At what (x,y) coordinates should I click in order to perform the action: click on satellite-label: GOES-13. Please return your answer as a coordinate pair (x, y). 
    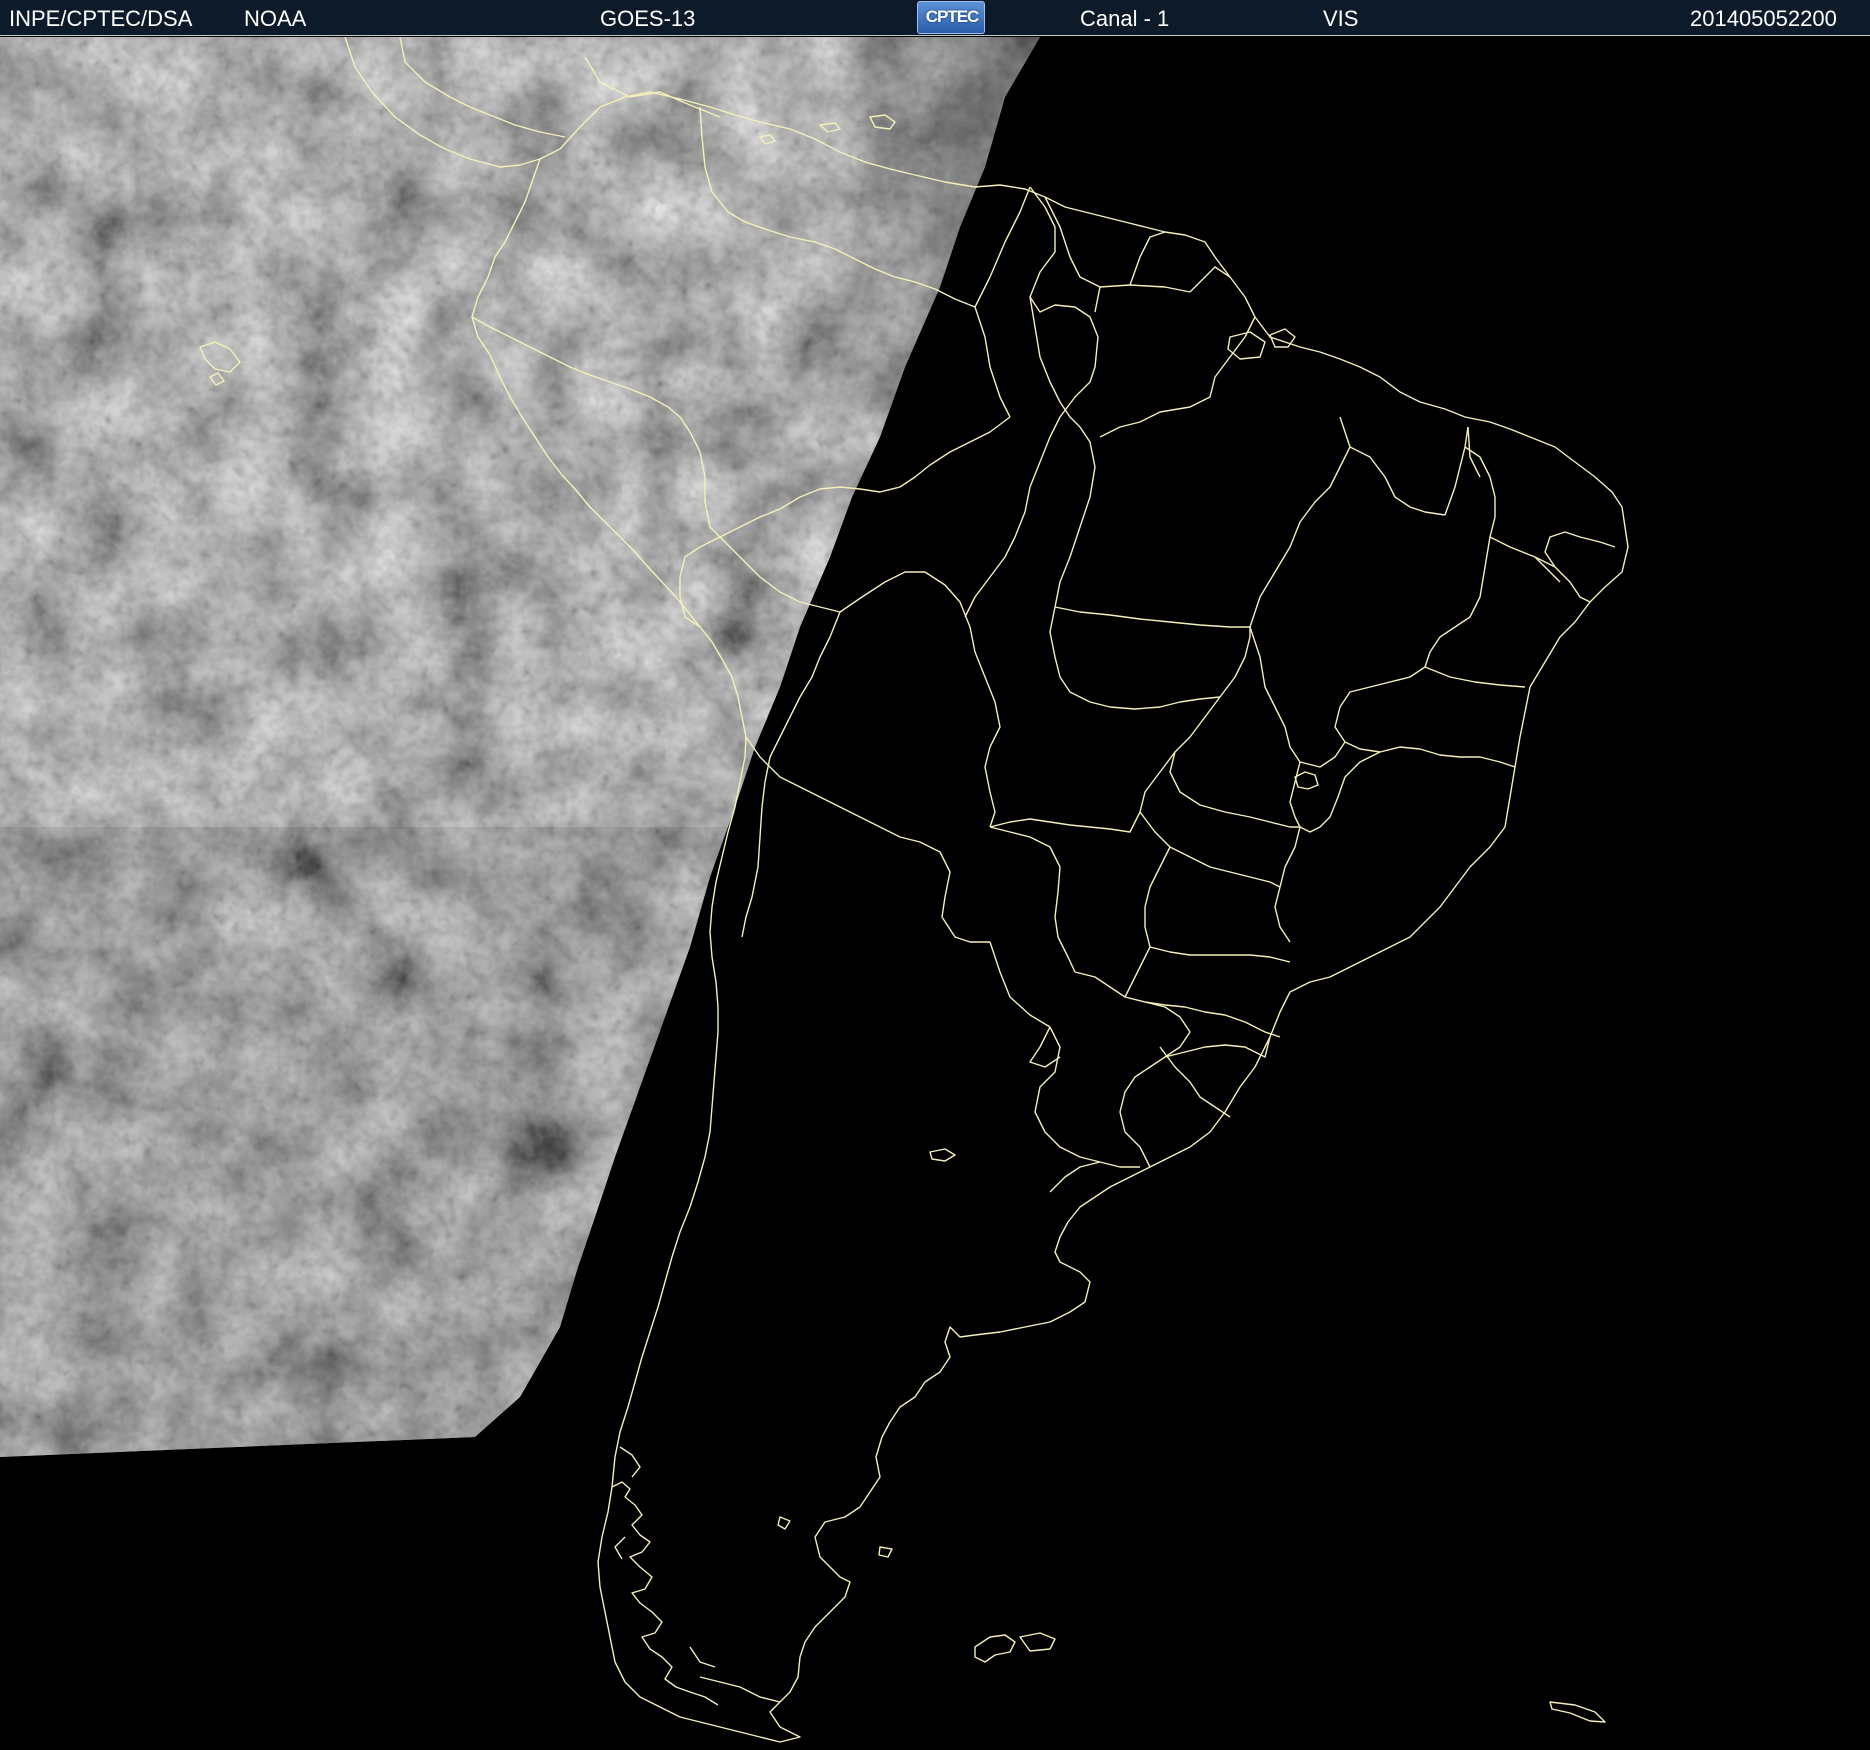
    Looking at the image, I should click on (648, 18).